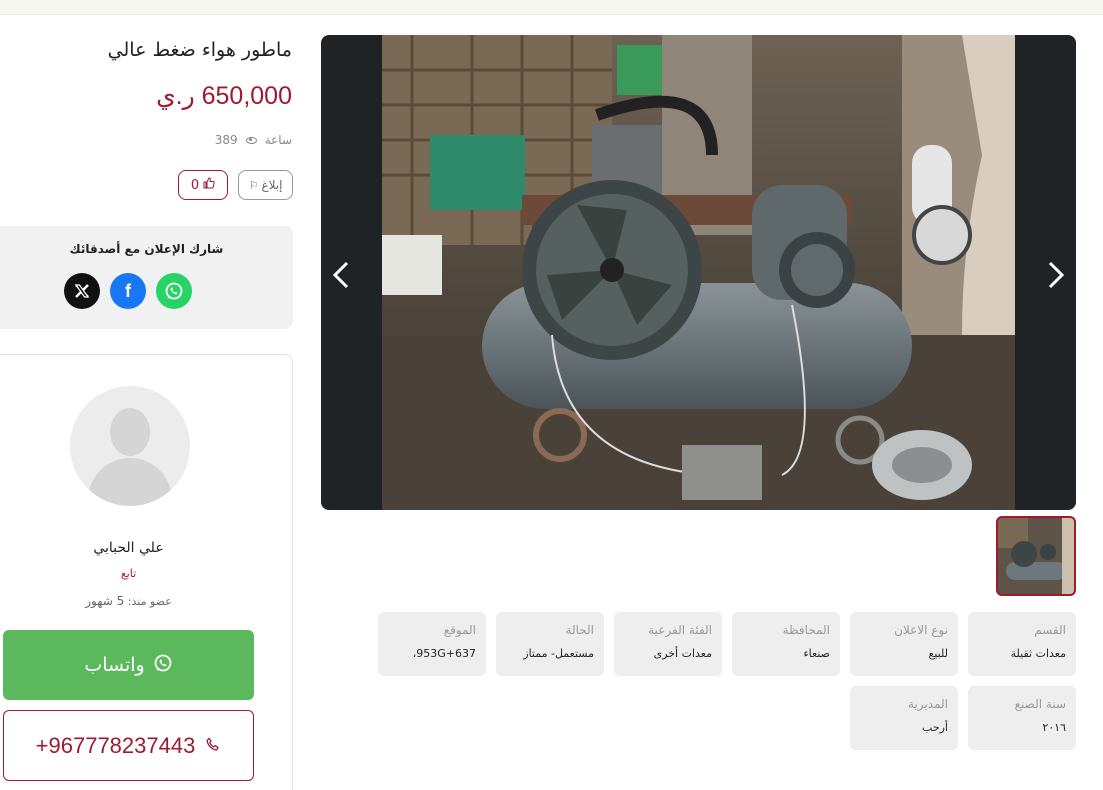  What do you see at coordinates (1022, 718) in the screenshot?
I see `detail-manufacture-year: سنة الصنع ٢٠١٦` at bounding box center [1022, 718].